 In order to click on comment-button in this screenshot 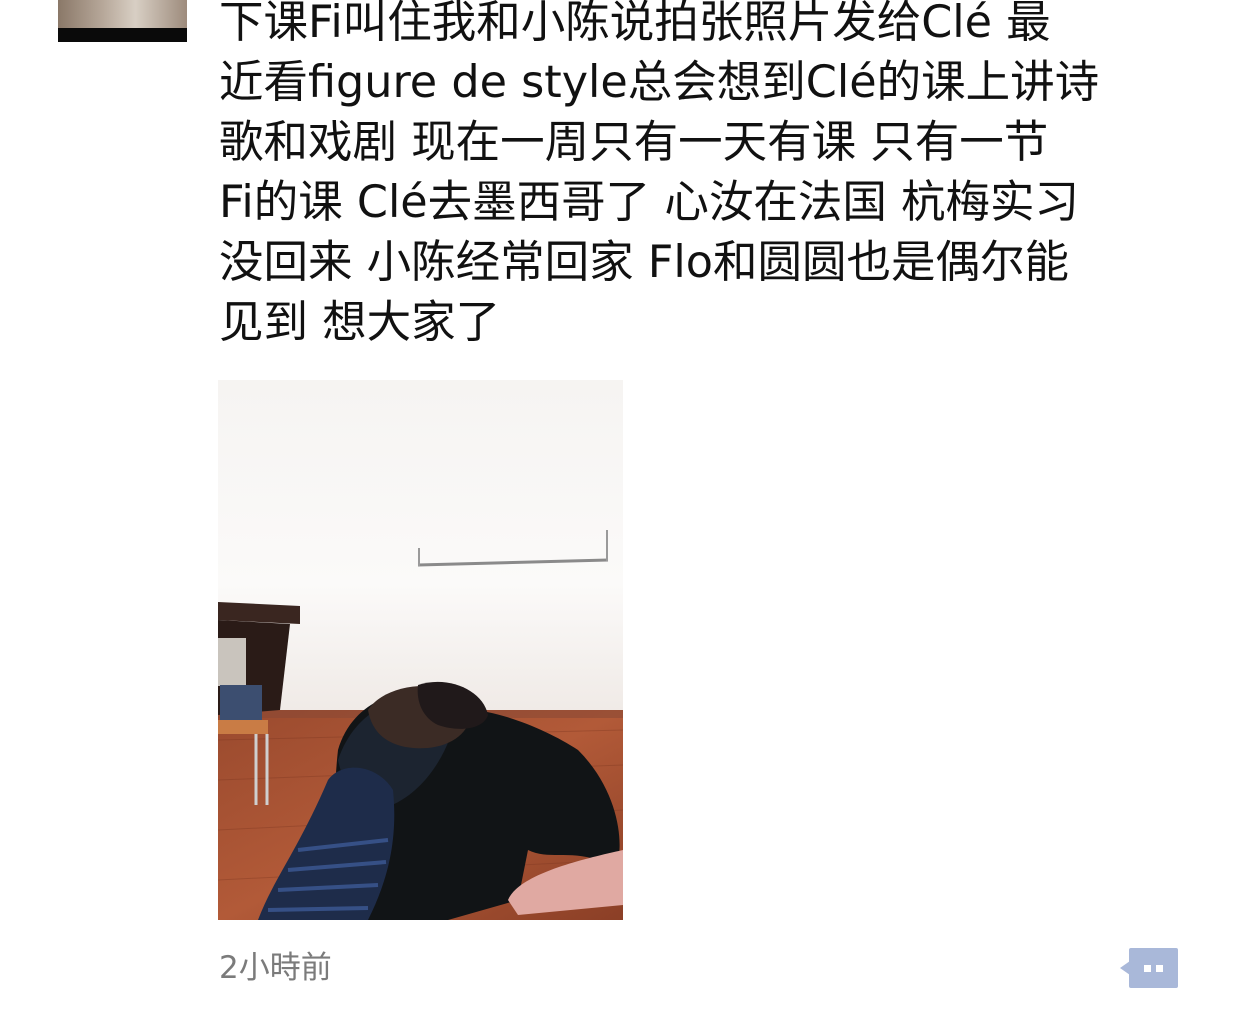, I will do `click(1149, 968)`.